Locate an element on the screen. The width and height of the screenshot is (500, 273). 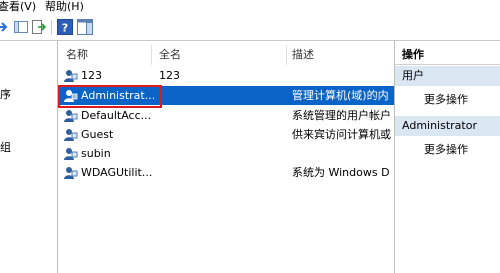
toolbar-separator is located at coordinates (51, 27).